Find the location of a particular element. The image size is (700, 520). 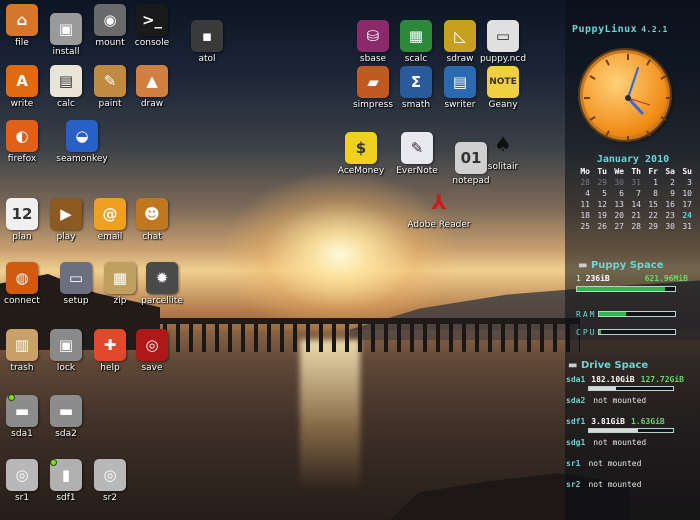

desktop-icon-save: ◎ save is located at coordinates (152, 351).